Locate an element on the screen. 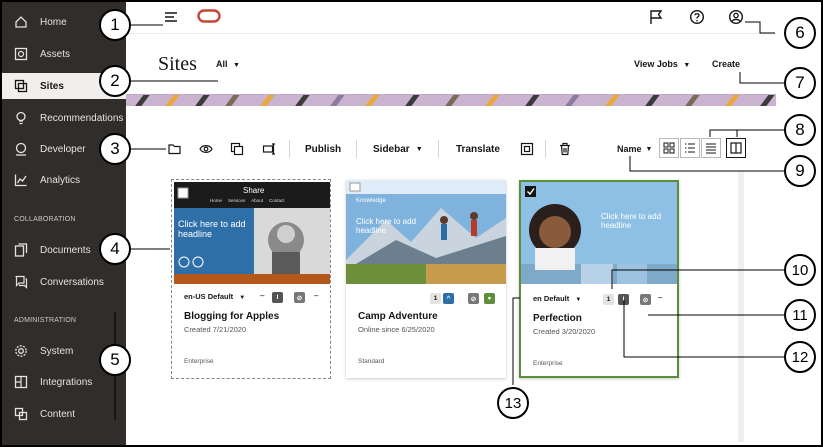 Image resolution: width=823 pixels, height=447 pixels. sidebar-item-label: Assets is located at coordinates (55, 54).